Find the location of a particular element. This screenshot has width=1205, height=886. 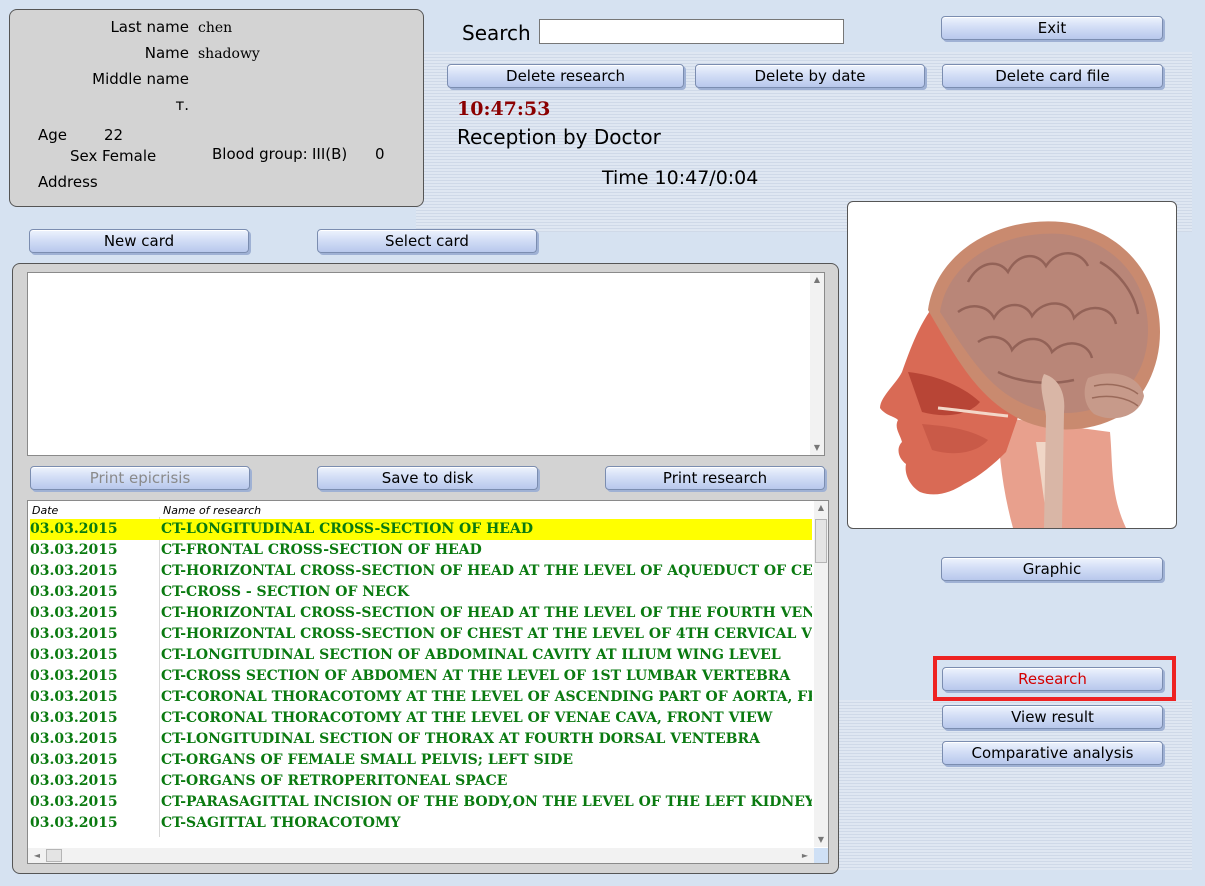

last-name-label: Last name is located at coordinates (149, 27).